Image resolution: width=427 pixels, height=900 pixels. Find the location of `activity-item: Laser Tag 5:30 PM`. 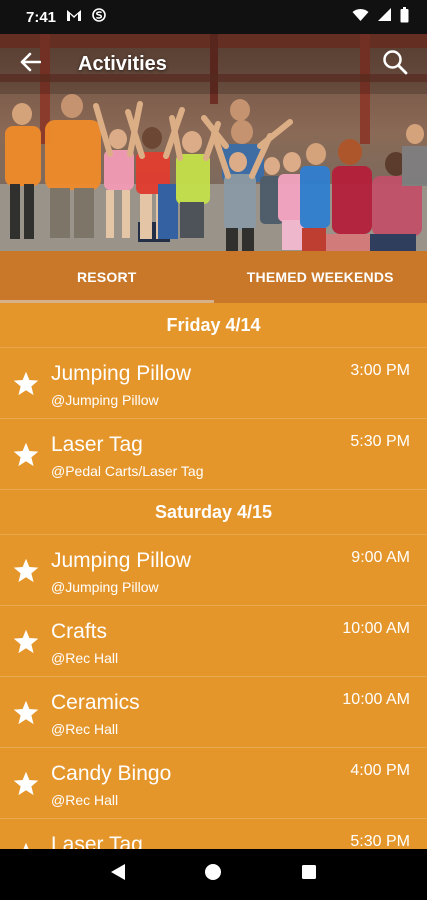

activity-item: Laser Tag 5:30 PM is located at coordinates (213, 834).